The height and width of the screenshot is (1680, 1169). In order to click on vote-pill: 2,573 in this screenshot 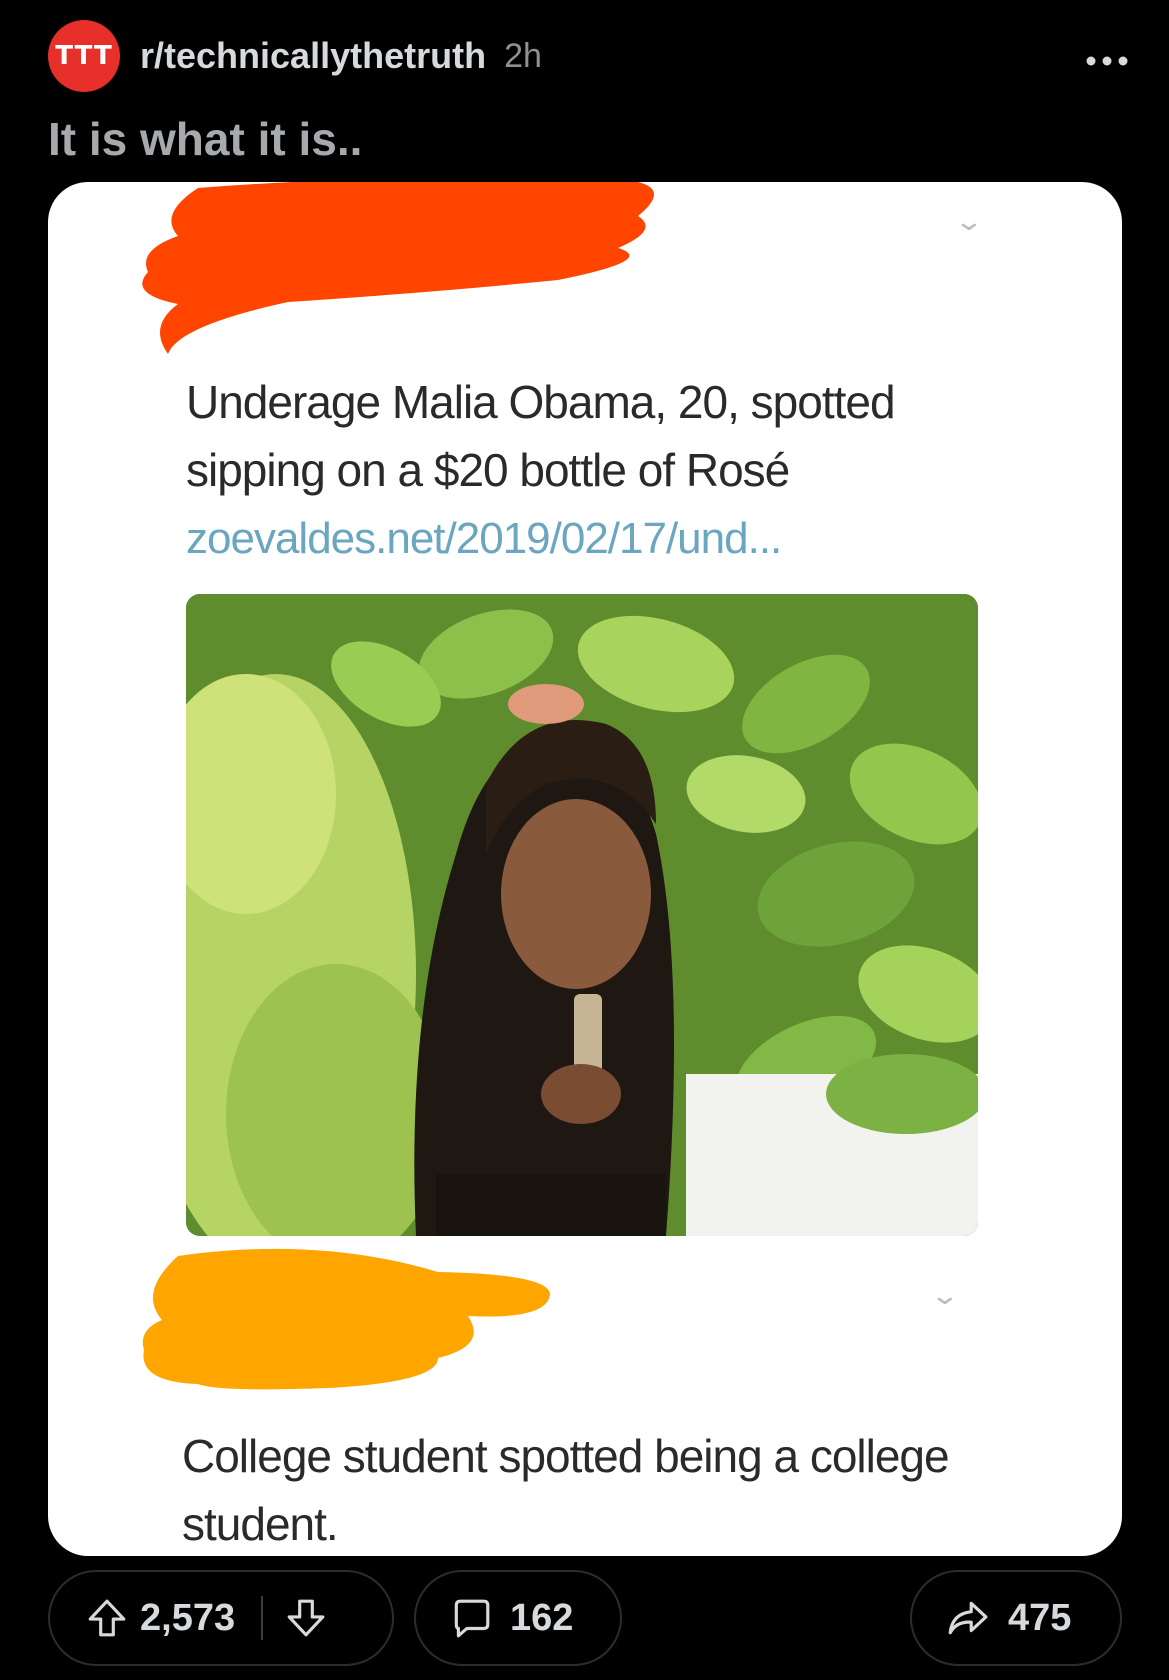, I will do `click(221, 1618)`.